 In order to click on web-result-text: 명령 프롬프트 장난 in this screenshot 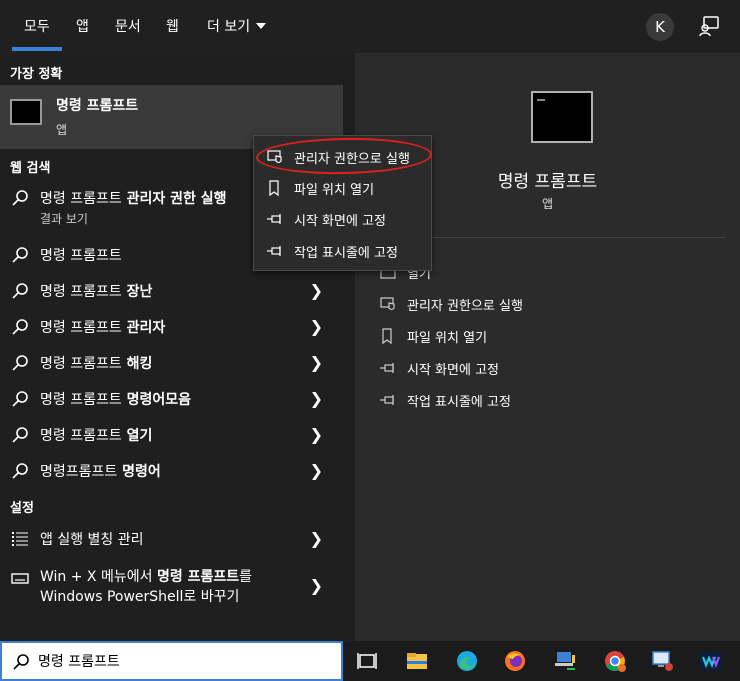, I will do `click(96, 291)`.